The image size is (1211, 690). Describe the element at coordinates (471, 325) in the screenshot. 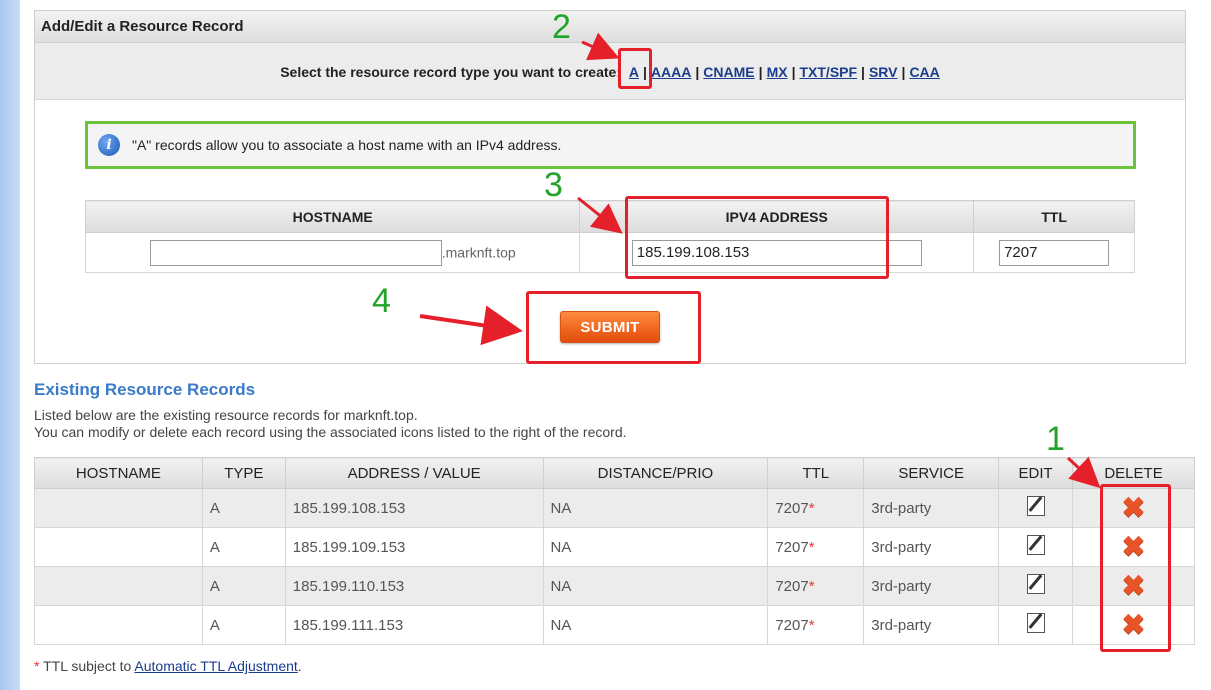

I see `arrow-to-submit` at that location.